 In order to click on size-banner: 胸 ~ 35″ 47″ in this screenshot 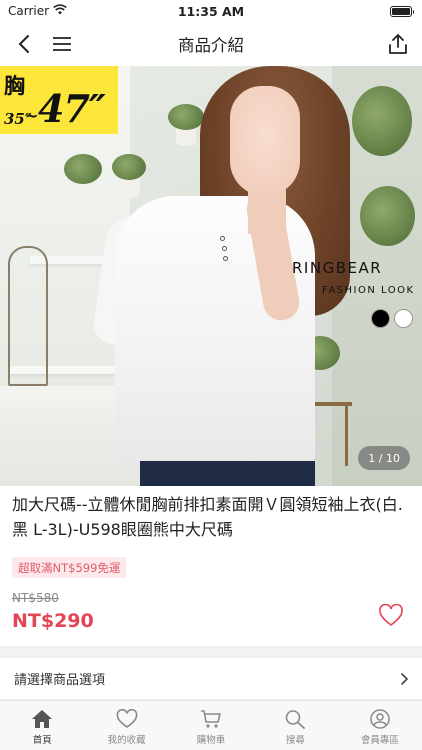, I will do `click(59, 100)`.